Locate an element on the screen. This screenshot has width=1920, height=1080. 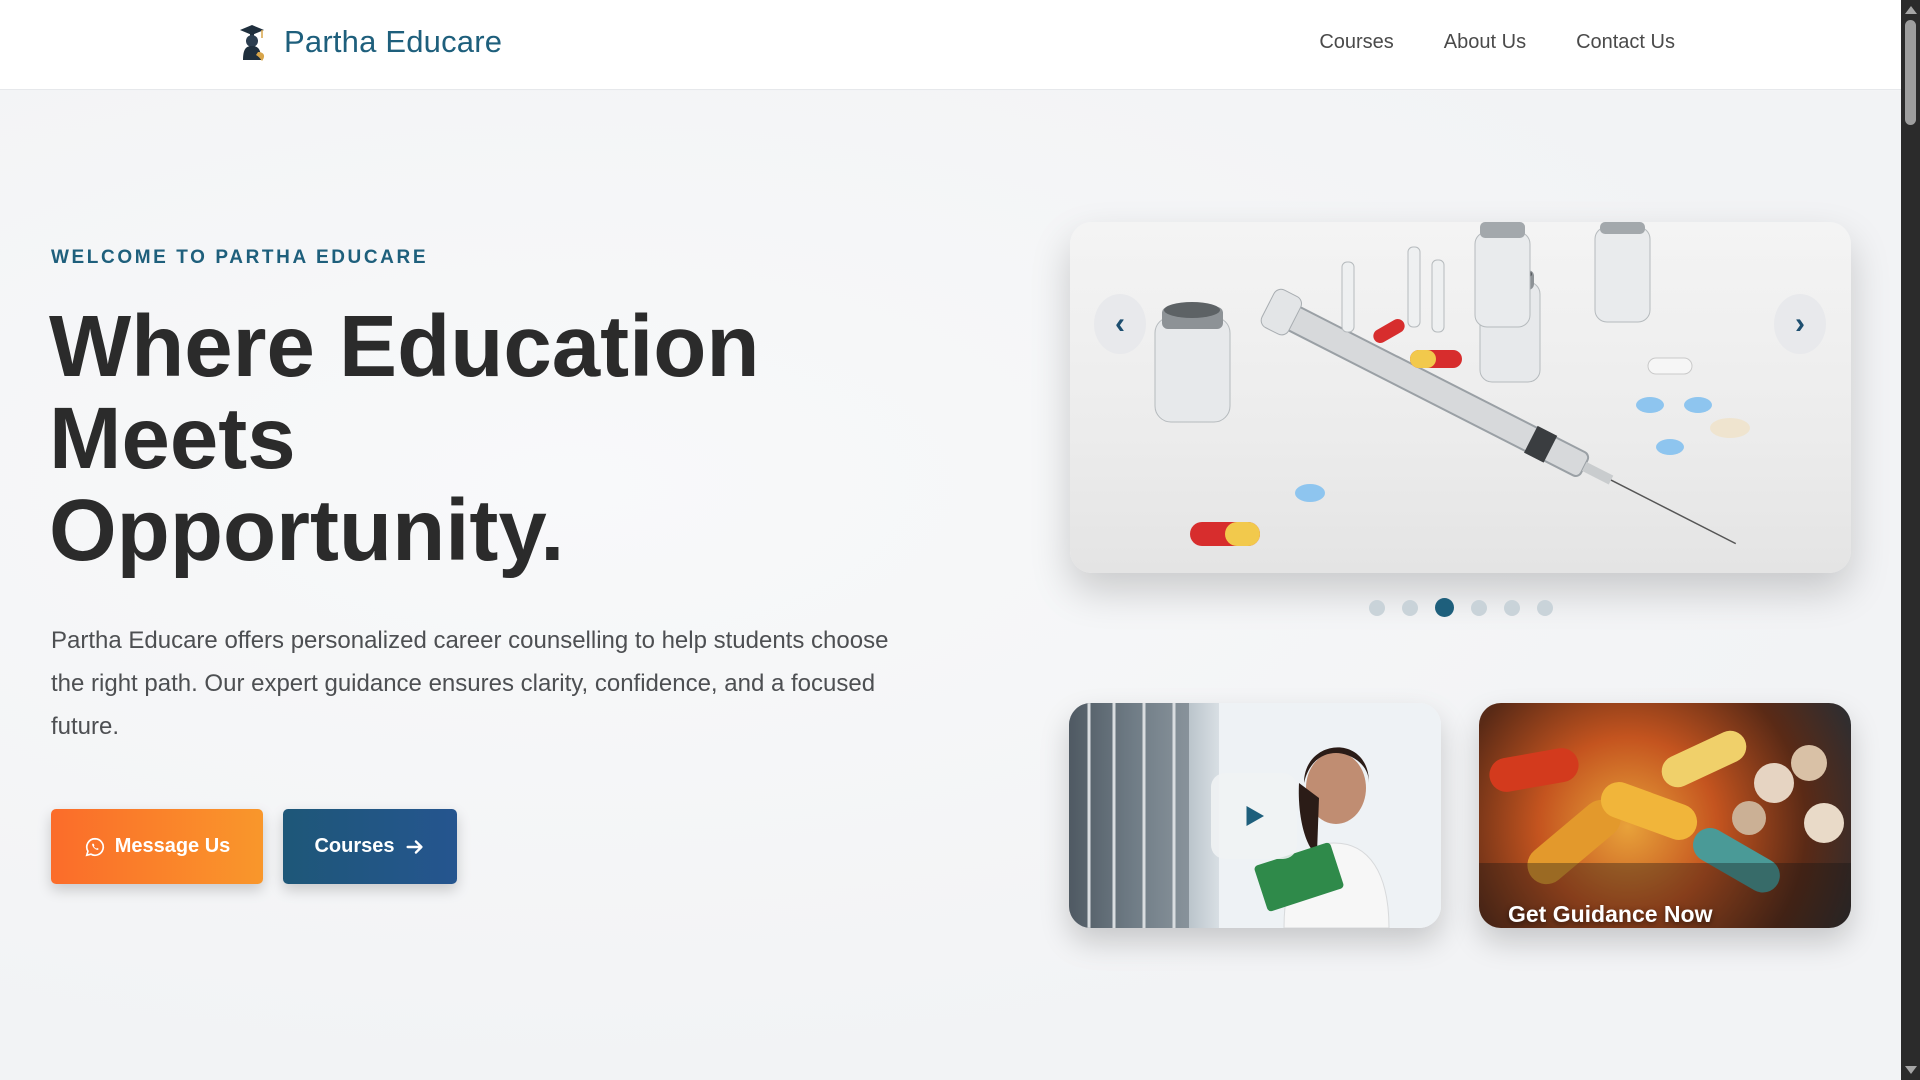
guidance-card: Get Guidance Now is located at coordinates (1665, 815).